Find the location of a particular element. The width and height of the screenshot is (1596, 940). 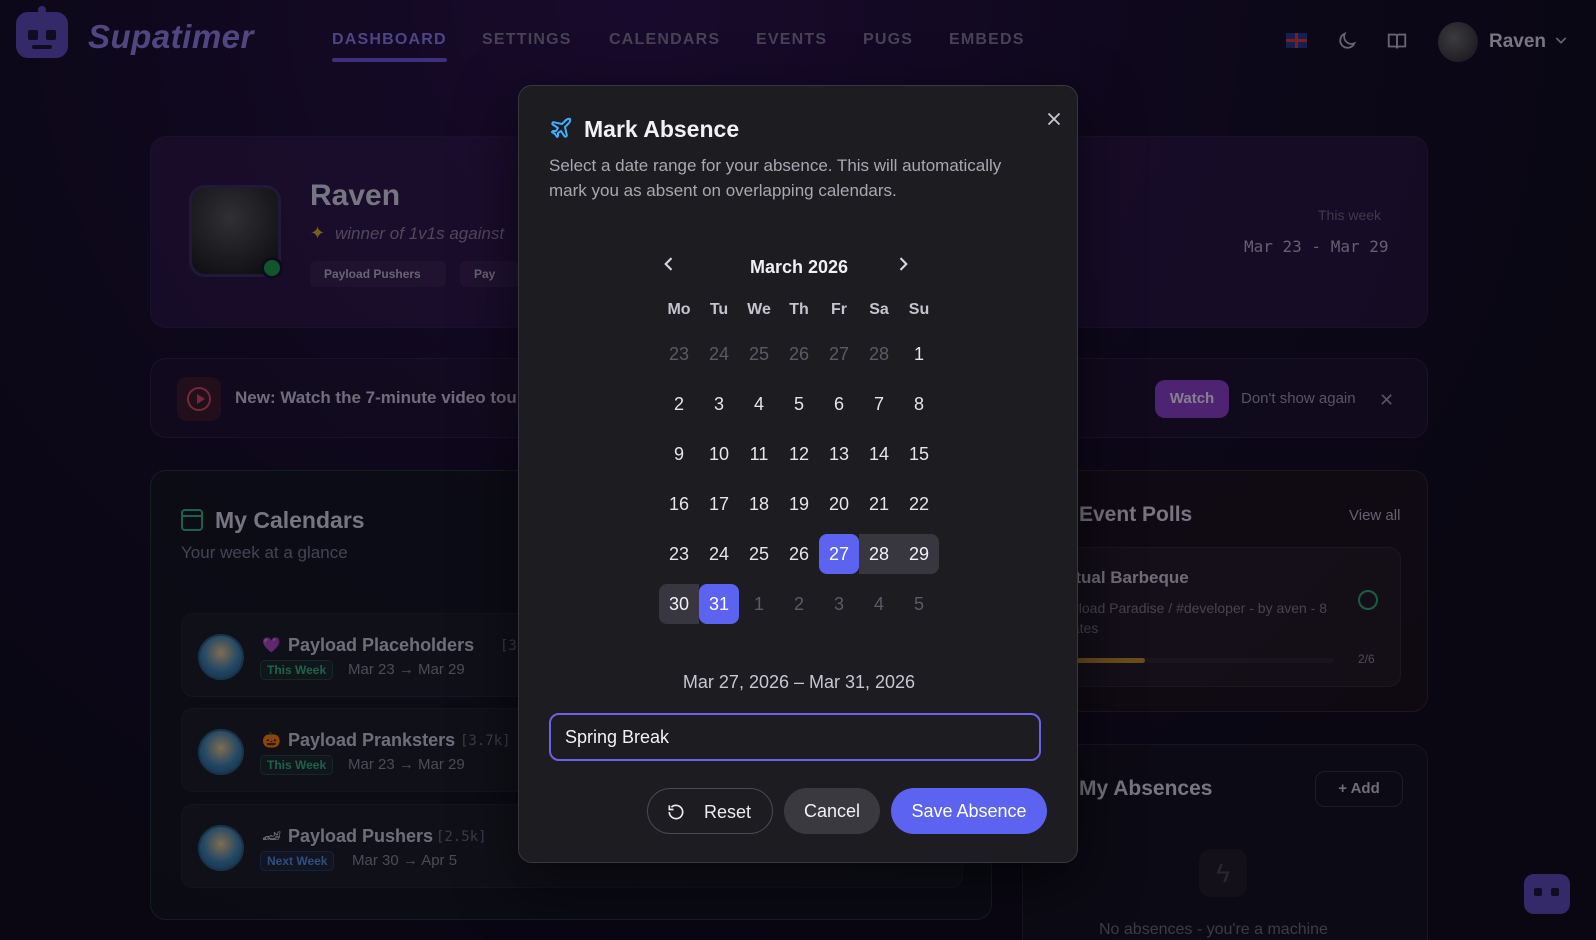

calendar-day: 6 is located at coordinates (839, 404).